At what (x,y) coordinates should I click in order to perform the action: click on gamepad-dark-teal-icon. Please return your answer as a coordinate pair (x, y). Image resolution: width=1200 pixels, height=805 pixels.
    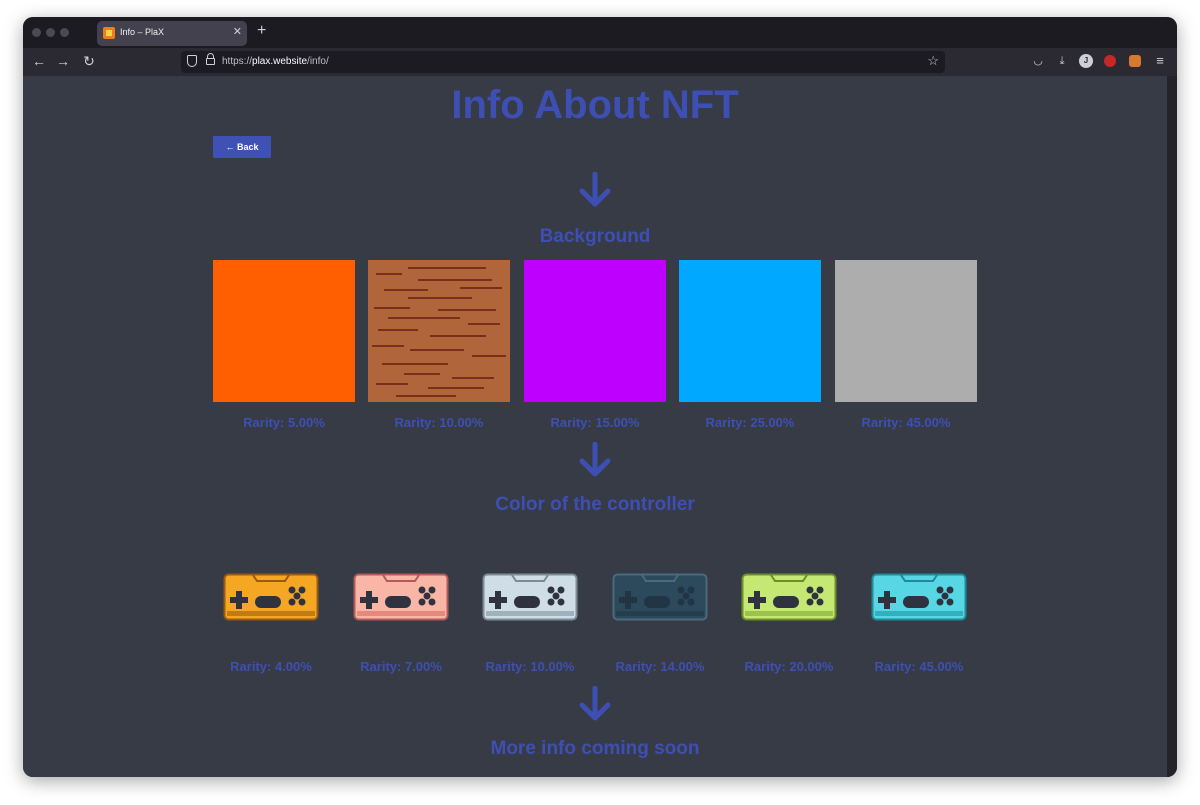
    Looking at the image, I should click on (660, 597).